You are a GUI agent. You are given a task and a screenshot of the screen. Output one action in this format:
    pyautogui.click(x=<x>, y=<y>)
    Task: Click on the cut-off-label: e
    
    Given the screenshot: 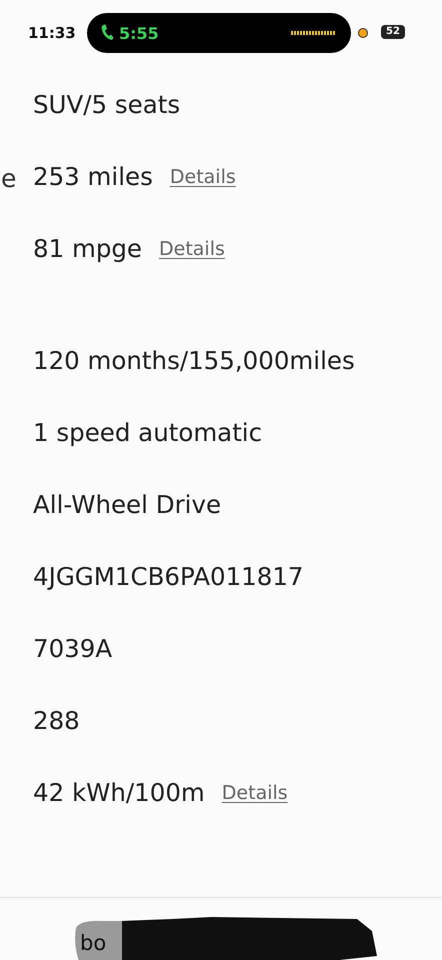 What is the action you would take?
    pyautogui.click(x=8, y=179)
    